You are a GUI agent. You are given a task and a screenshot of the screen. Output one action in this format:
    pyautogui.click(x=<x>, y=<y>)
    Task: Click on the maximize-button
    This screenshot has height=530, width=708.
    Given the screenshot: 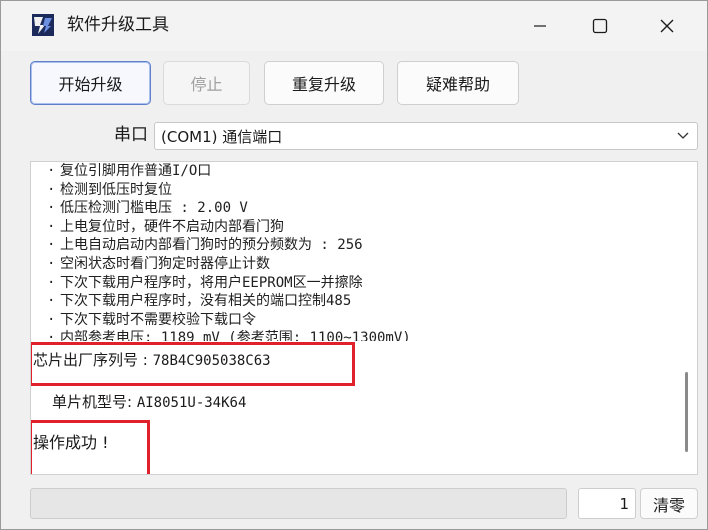 What is the action you would take?
    pyautogui.click(x=600, y=26)
    